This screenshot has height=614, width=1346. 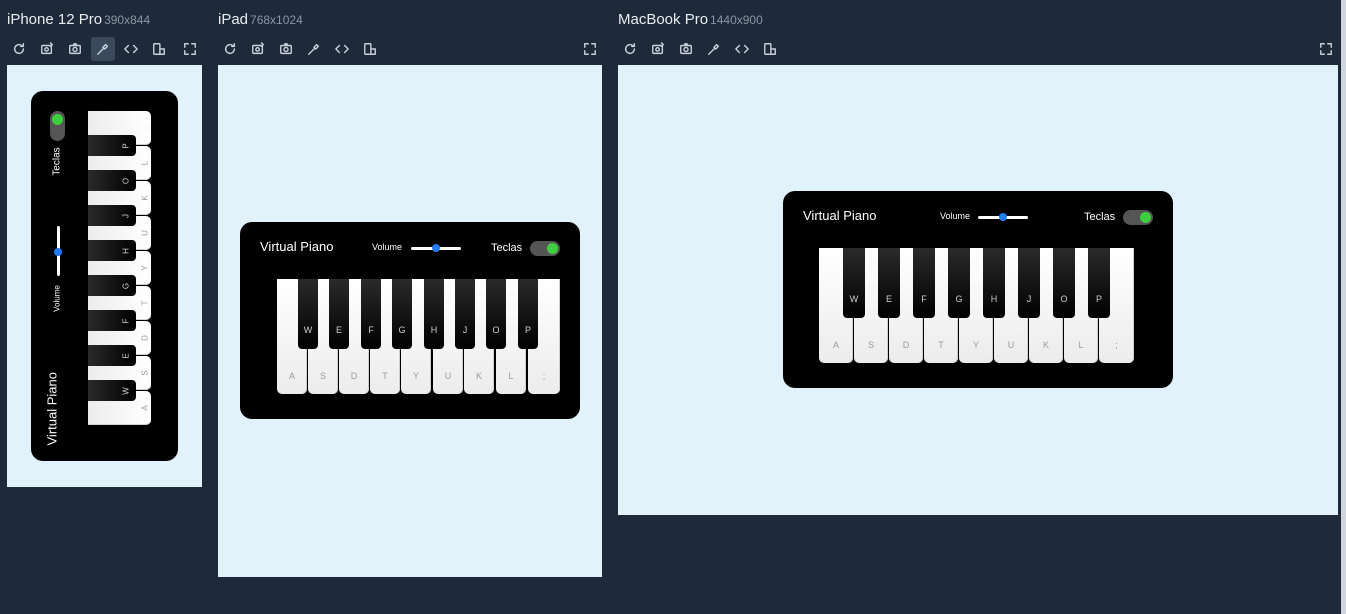 I want to click on device-title: MacBook Pro 1440x900, so click(x=690, y=19).